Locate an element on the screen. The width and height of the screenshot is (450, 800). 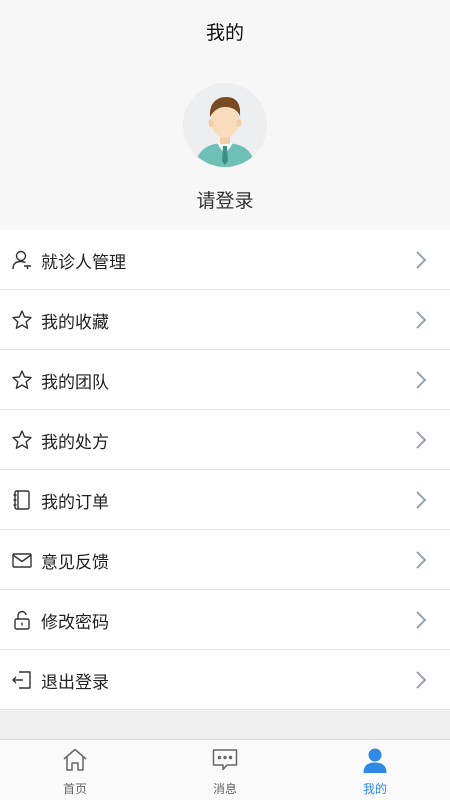
bottom-tab-bar: 首页 消息 我的 is located at coordinates (225, 769).